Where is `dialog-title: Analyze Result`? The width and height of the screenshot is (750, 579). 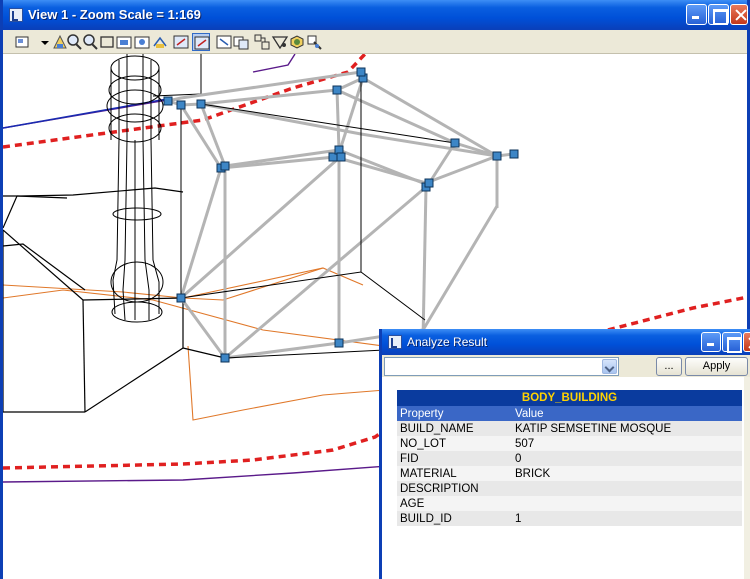
dialog-title: Analyze Result is located at coordinates (447, 342).